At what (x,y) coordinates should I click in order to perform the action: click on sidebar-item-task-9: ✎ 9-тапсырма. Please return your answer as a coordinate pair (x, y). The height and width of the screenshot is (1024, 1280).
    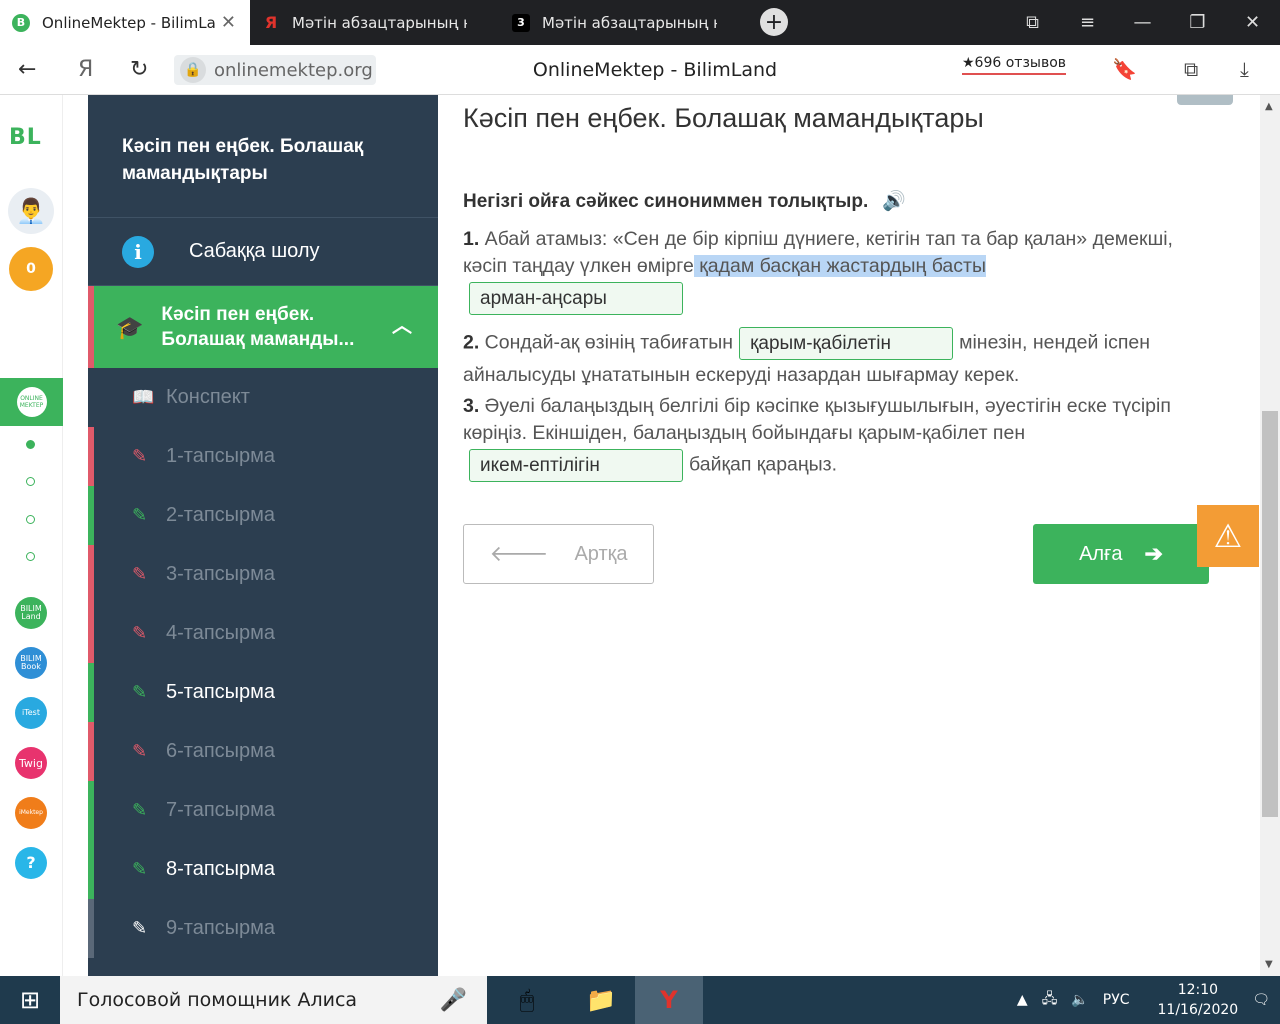
    Looking at the image, I should click on (263, 928).